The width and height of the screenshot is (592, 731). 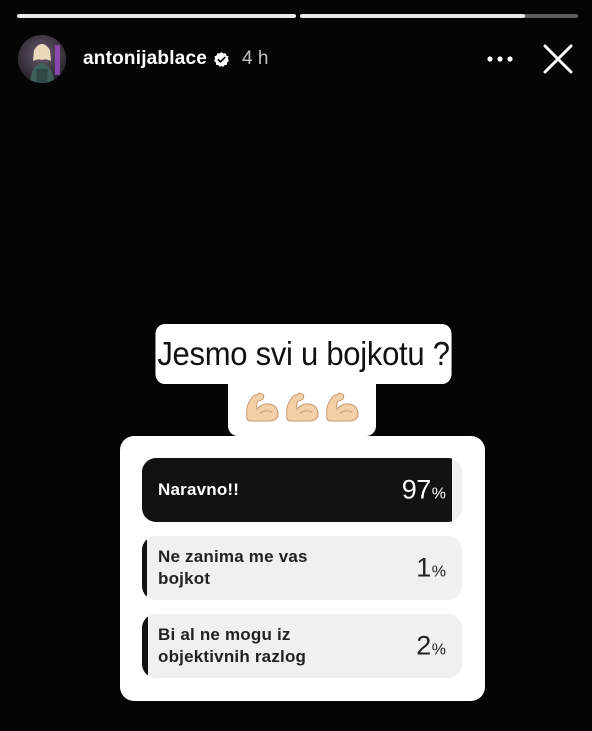 I want to click on avatar-image, so click(x=42, y=59).